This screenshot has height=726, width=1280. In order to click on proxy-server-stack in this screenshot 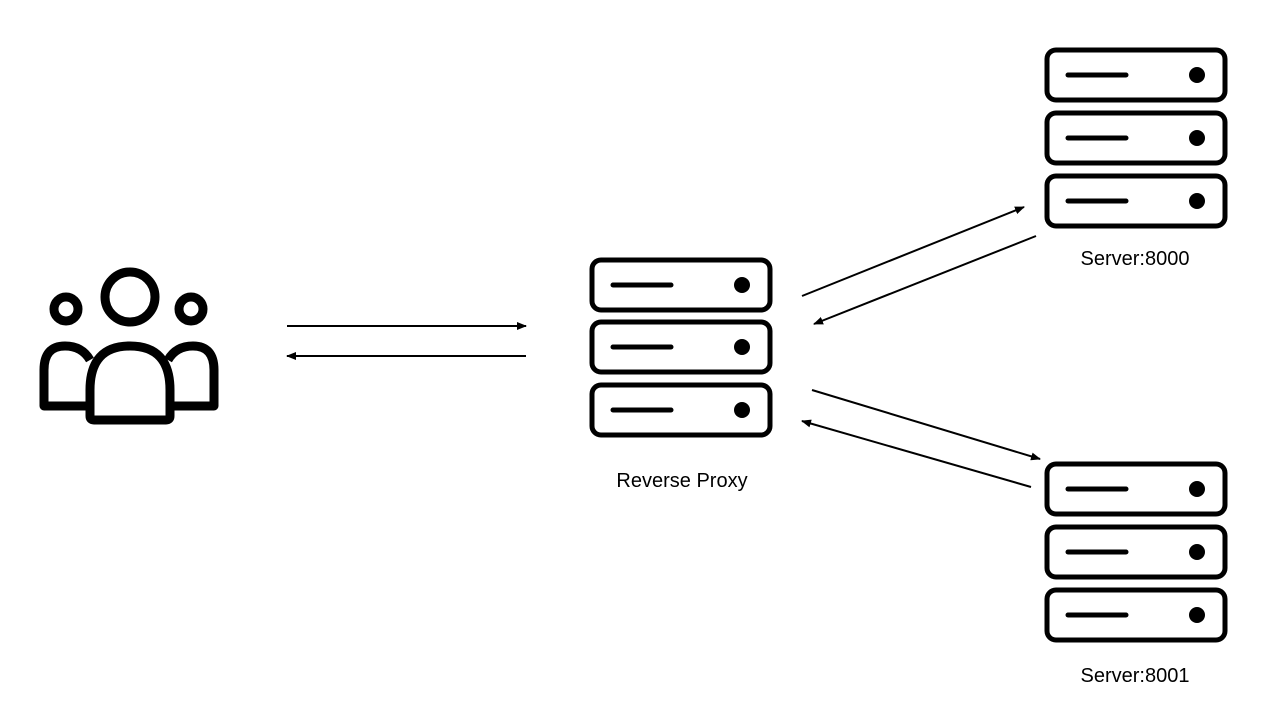, I will do `click(681, 347)`.